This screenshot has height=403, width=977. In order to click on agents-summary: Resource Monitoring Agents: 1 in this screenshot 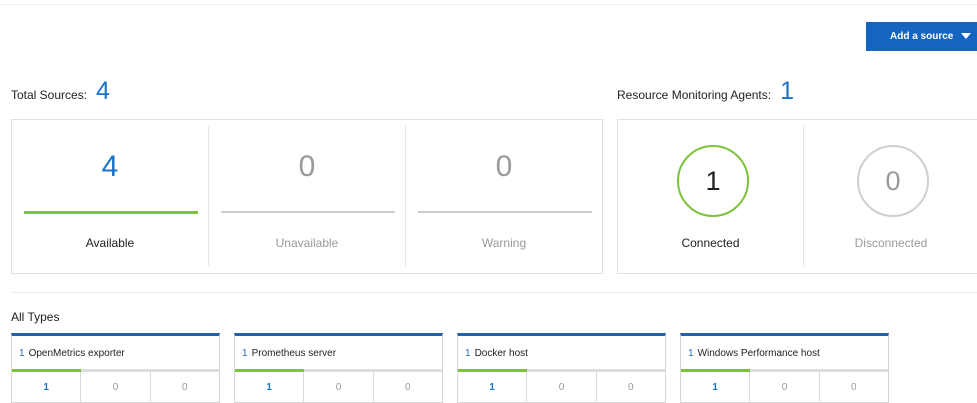, I will do `click(705, 91)`.